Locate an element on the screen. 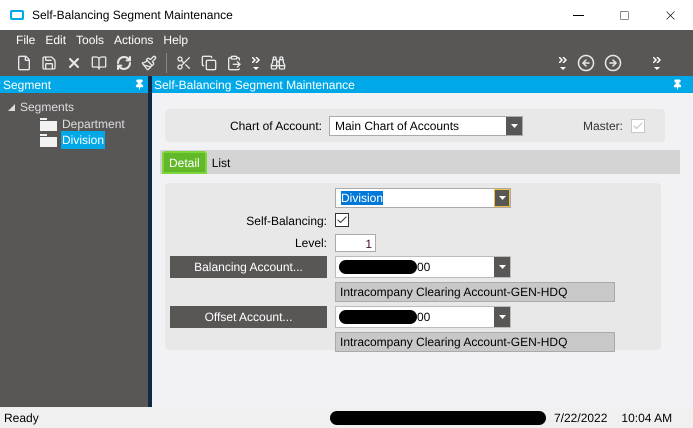 The width and height of the screenshot is (693, 428). brush-icon is located at coordinates (149, 63).